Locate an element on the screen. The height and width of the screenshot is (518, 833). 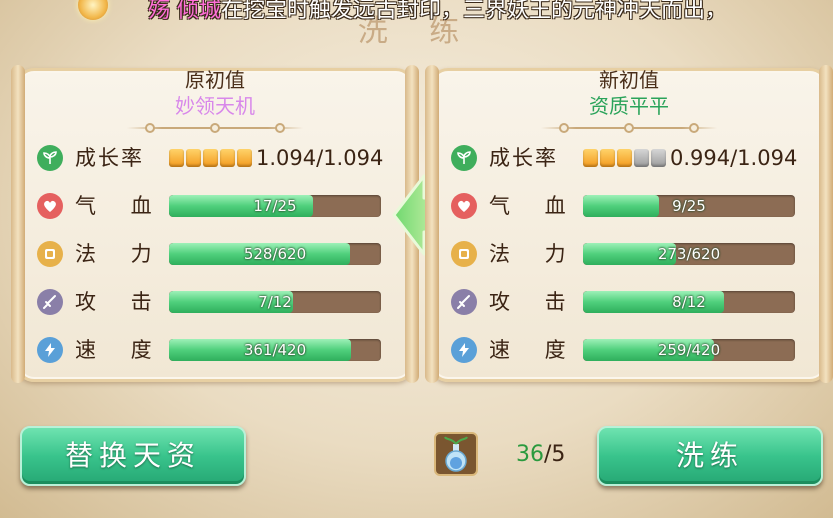
original-panel-header: 原初值 妙领天机 is located at coordinates (215, 93).